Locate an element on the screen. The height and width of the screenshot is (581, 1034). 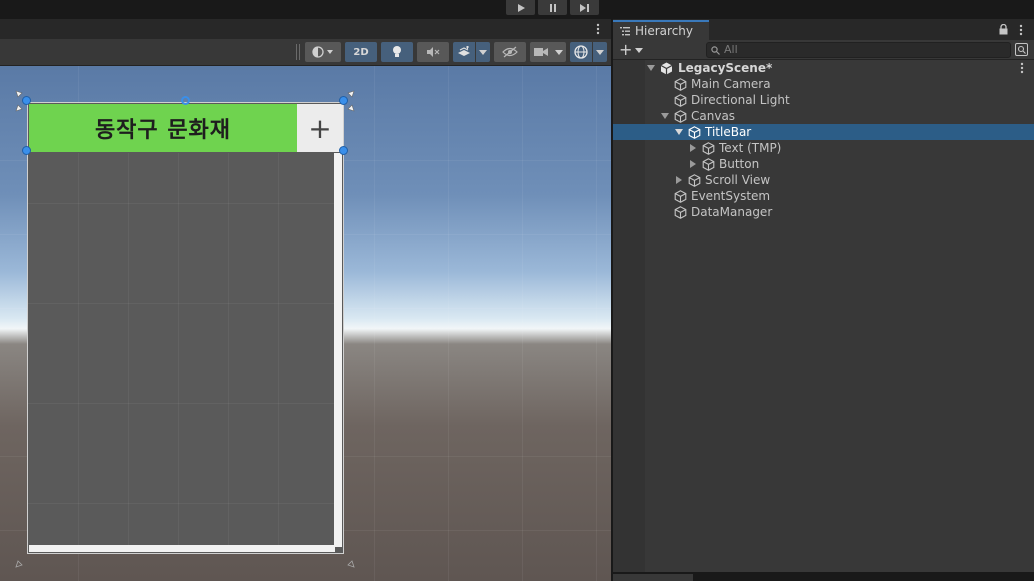
lightbulb-icon is located at coordinates (397, 51).